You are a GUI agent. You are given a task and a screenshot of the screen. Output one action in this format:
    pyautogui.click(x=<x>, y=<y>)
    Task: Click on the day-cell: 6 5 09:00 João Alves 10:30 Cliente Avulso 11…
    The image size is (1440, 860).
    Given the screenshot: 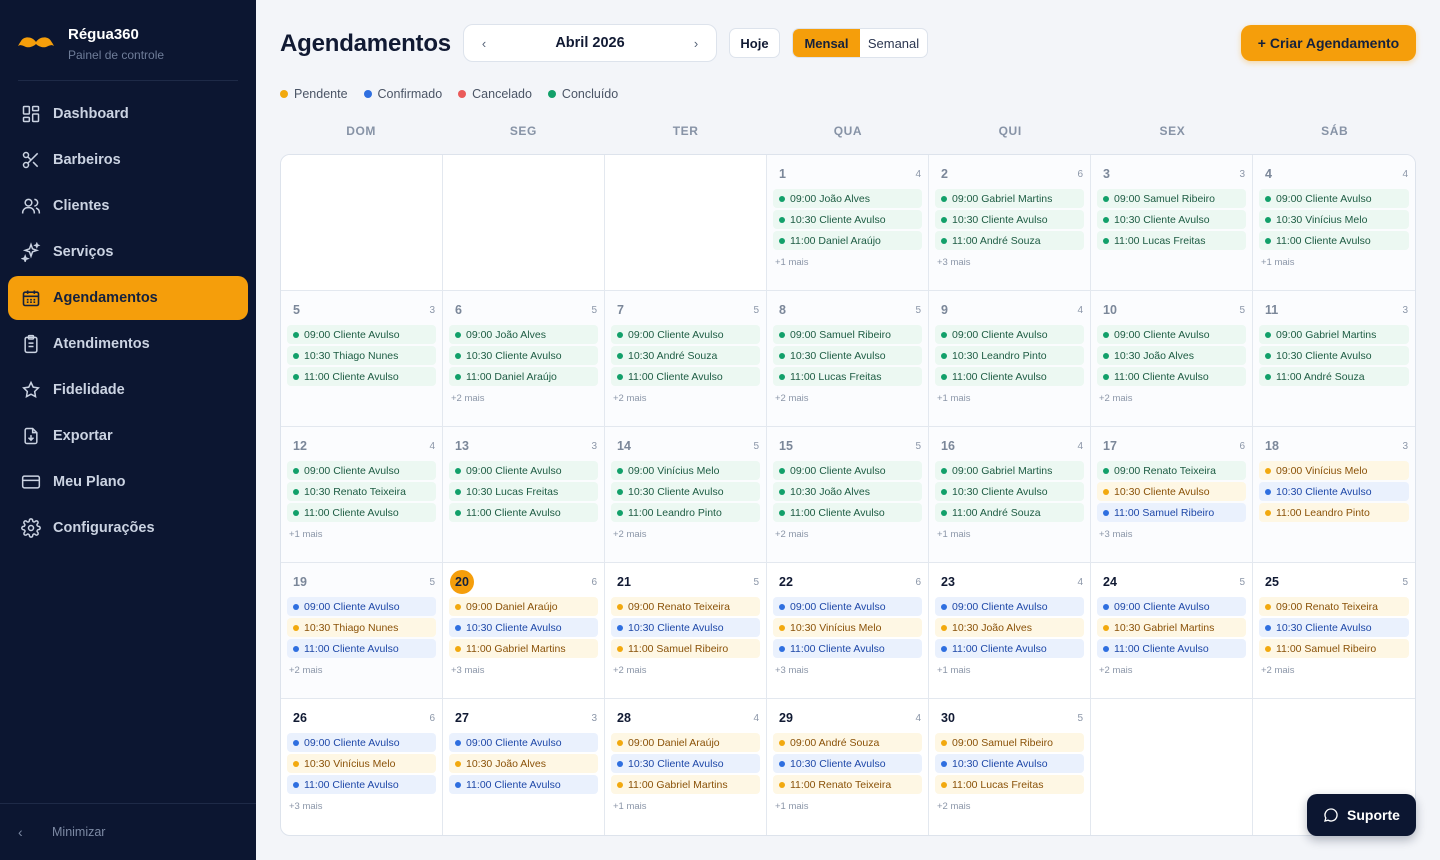 What is the action you would take?
    pyautogui.click(x=524, y=359)
    